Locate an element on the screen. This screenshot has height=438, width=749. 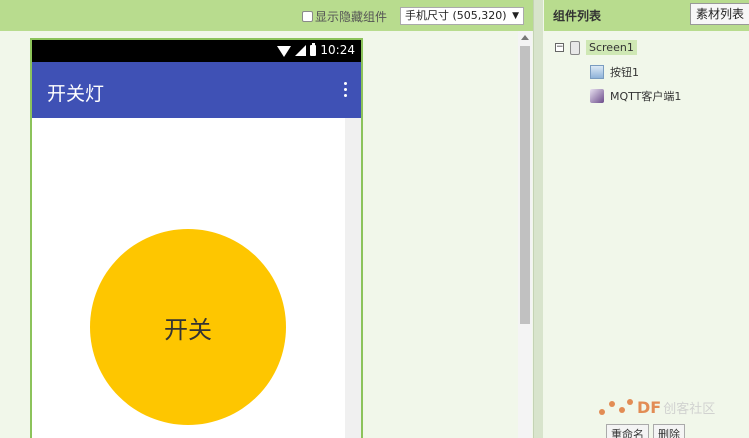
wifi-icon is located at coordinates (284, 51).